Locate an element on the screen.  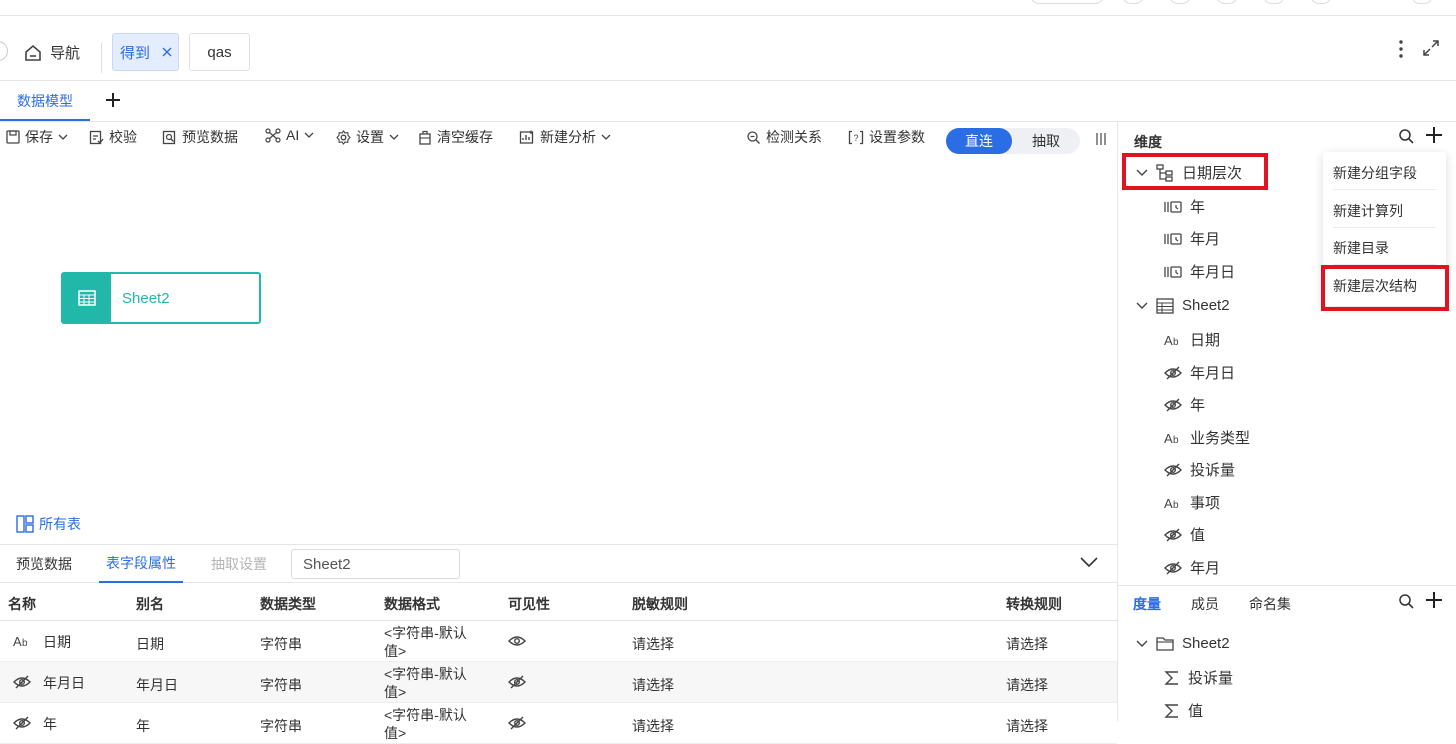
hierarchy-child: 年月 is located at coordinates (1192, 238).